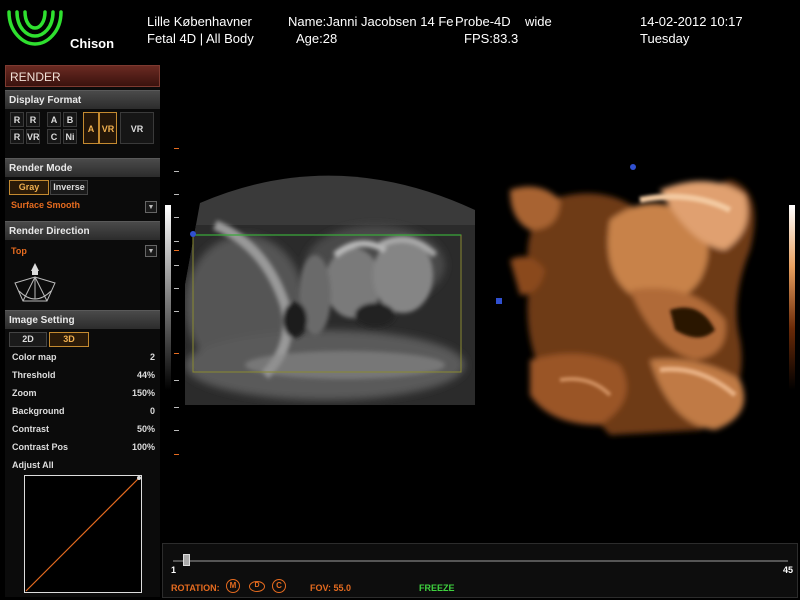 Image resolution: width=800 pixels, height=600 pixels. I want to click on format-vr-full: VR, so click(137, 128).